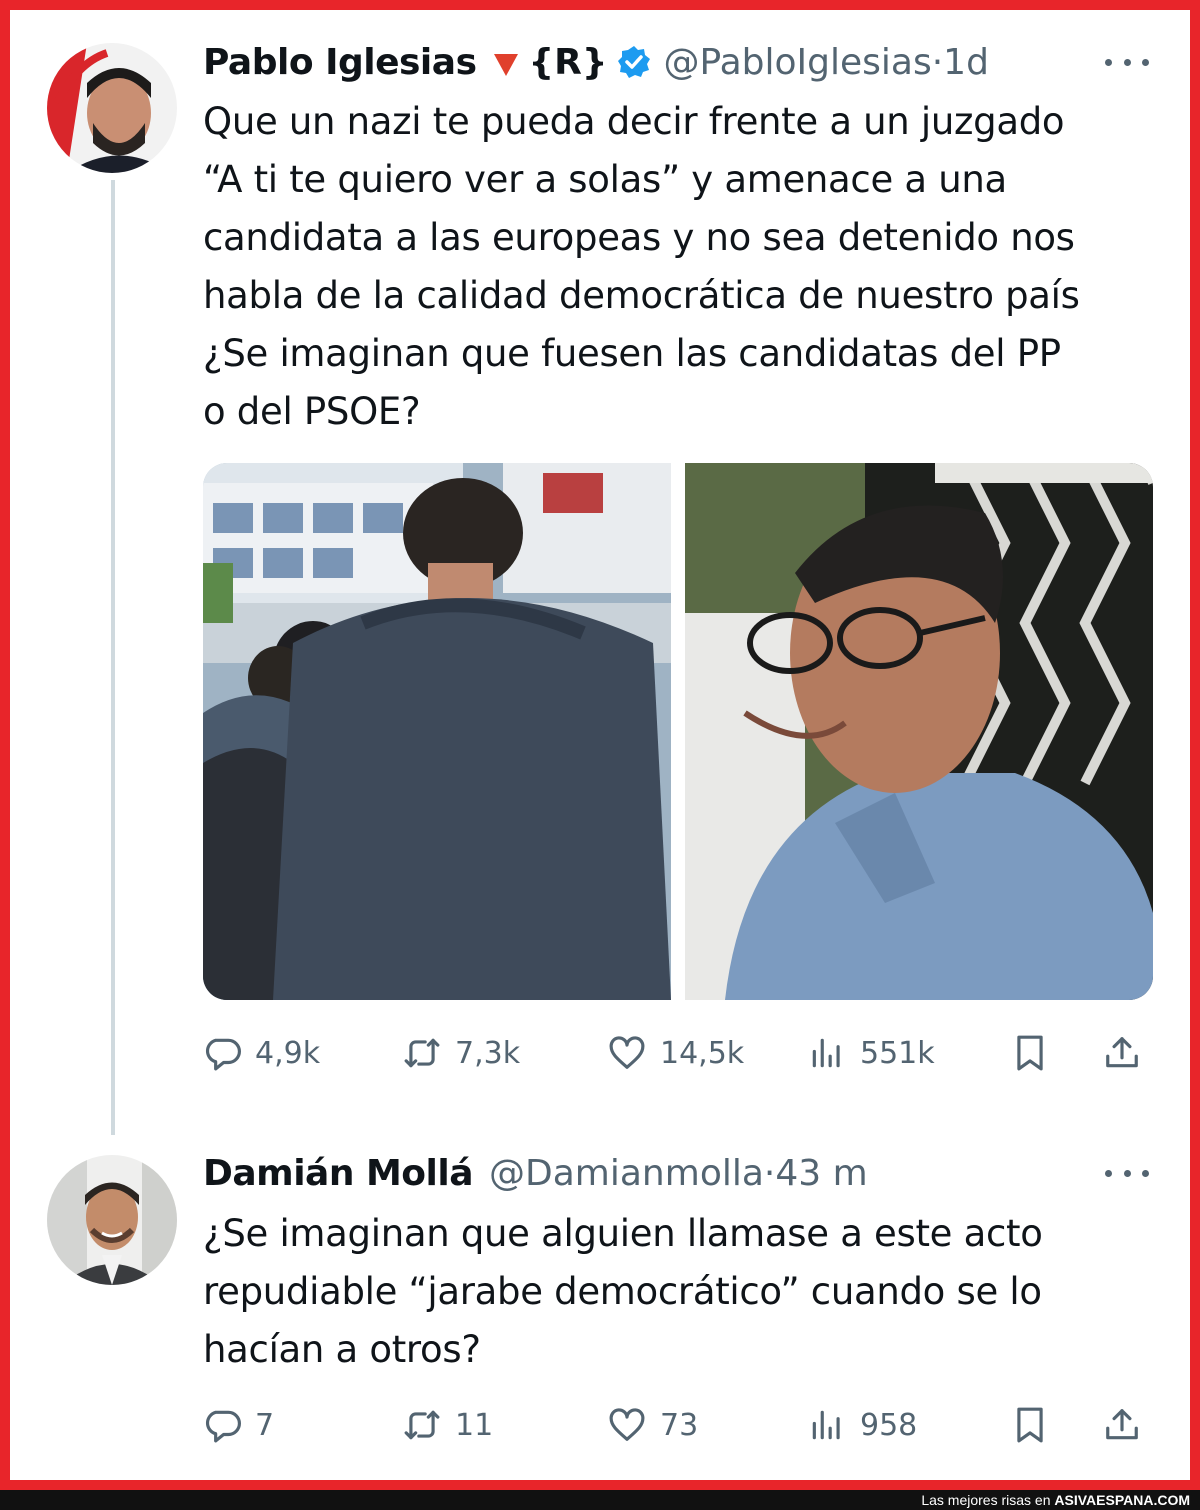 The width and height of the screenshot is (1200, 1510). Describe the element at coordinates (1122, 1500) in the screenshot. I see `footer-site: ASIVAESPANA.COM` at that location.